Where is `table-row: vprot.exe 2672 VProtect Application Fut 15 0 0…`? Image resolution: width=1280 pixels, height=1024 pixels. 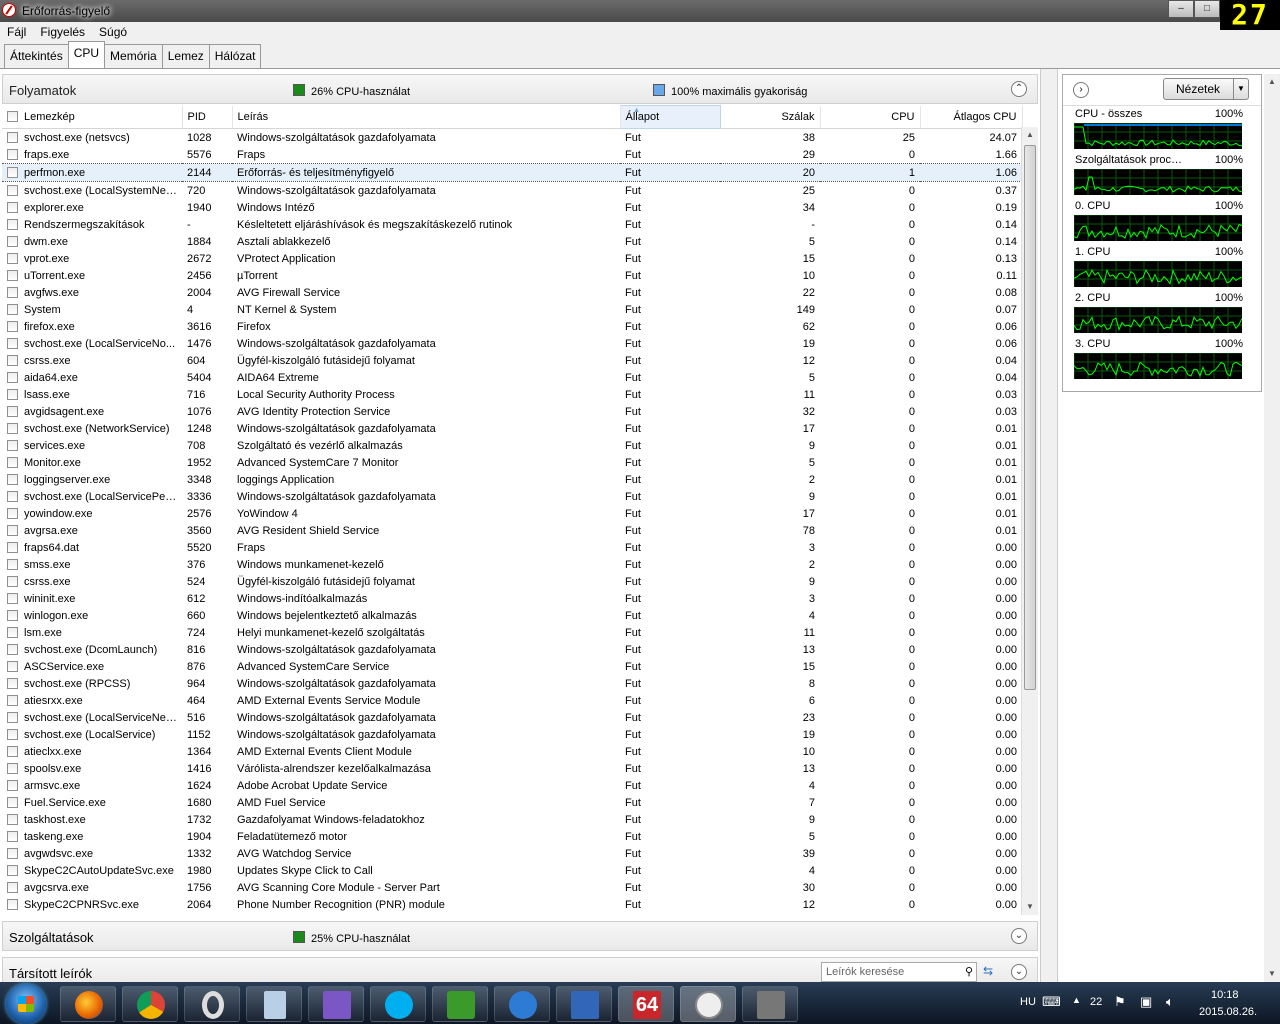
table-row: vprot.exe 2672 VProtect Application Fut 15 0 0… is located at coordinates (512, 258).